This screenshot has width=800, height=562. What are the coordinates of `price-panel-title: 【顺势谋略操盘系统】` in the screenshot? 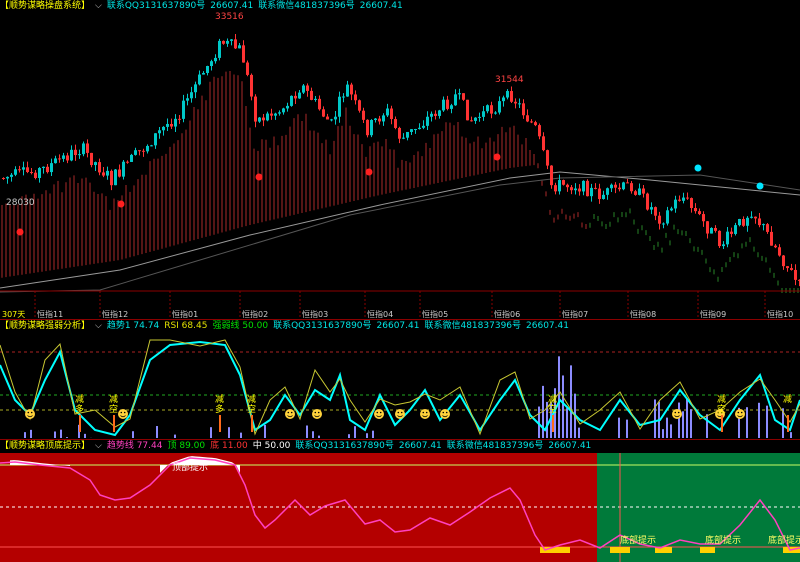 It's located at (45, 6).